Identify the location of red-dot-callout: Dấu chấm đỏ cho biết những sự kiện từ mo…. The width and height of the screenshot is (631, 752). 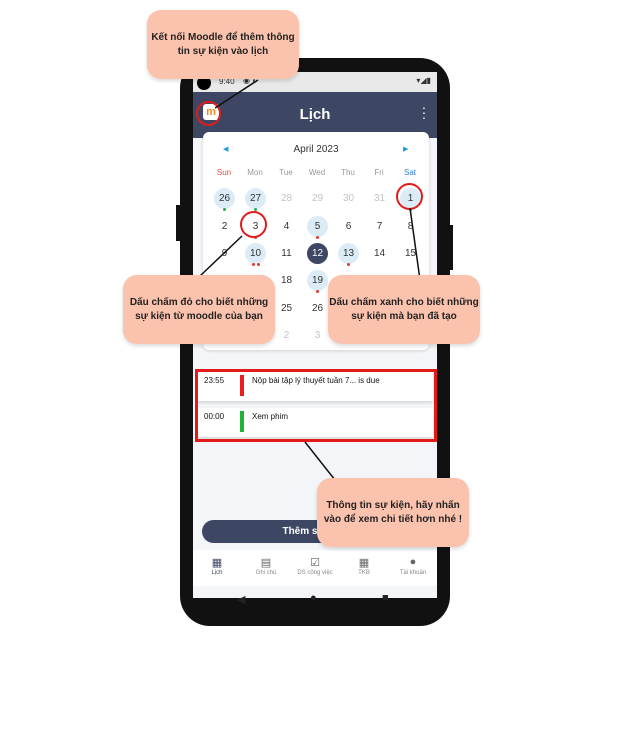
(199, 309).